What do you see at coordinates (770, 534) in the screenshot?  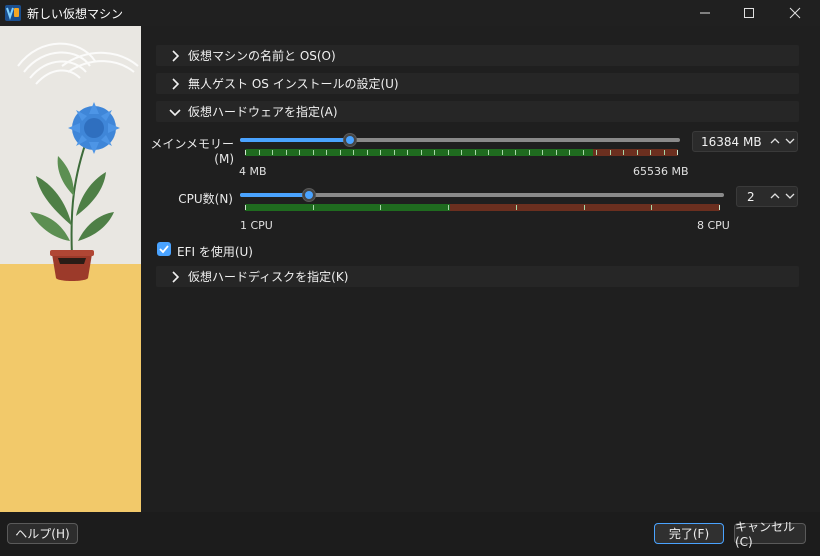 I see `cancel-button: キャンセル(C)` at bounding box center [770, 534].